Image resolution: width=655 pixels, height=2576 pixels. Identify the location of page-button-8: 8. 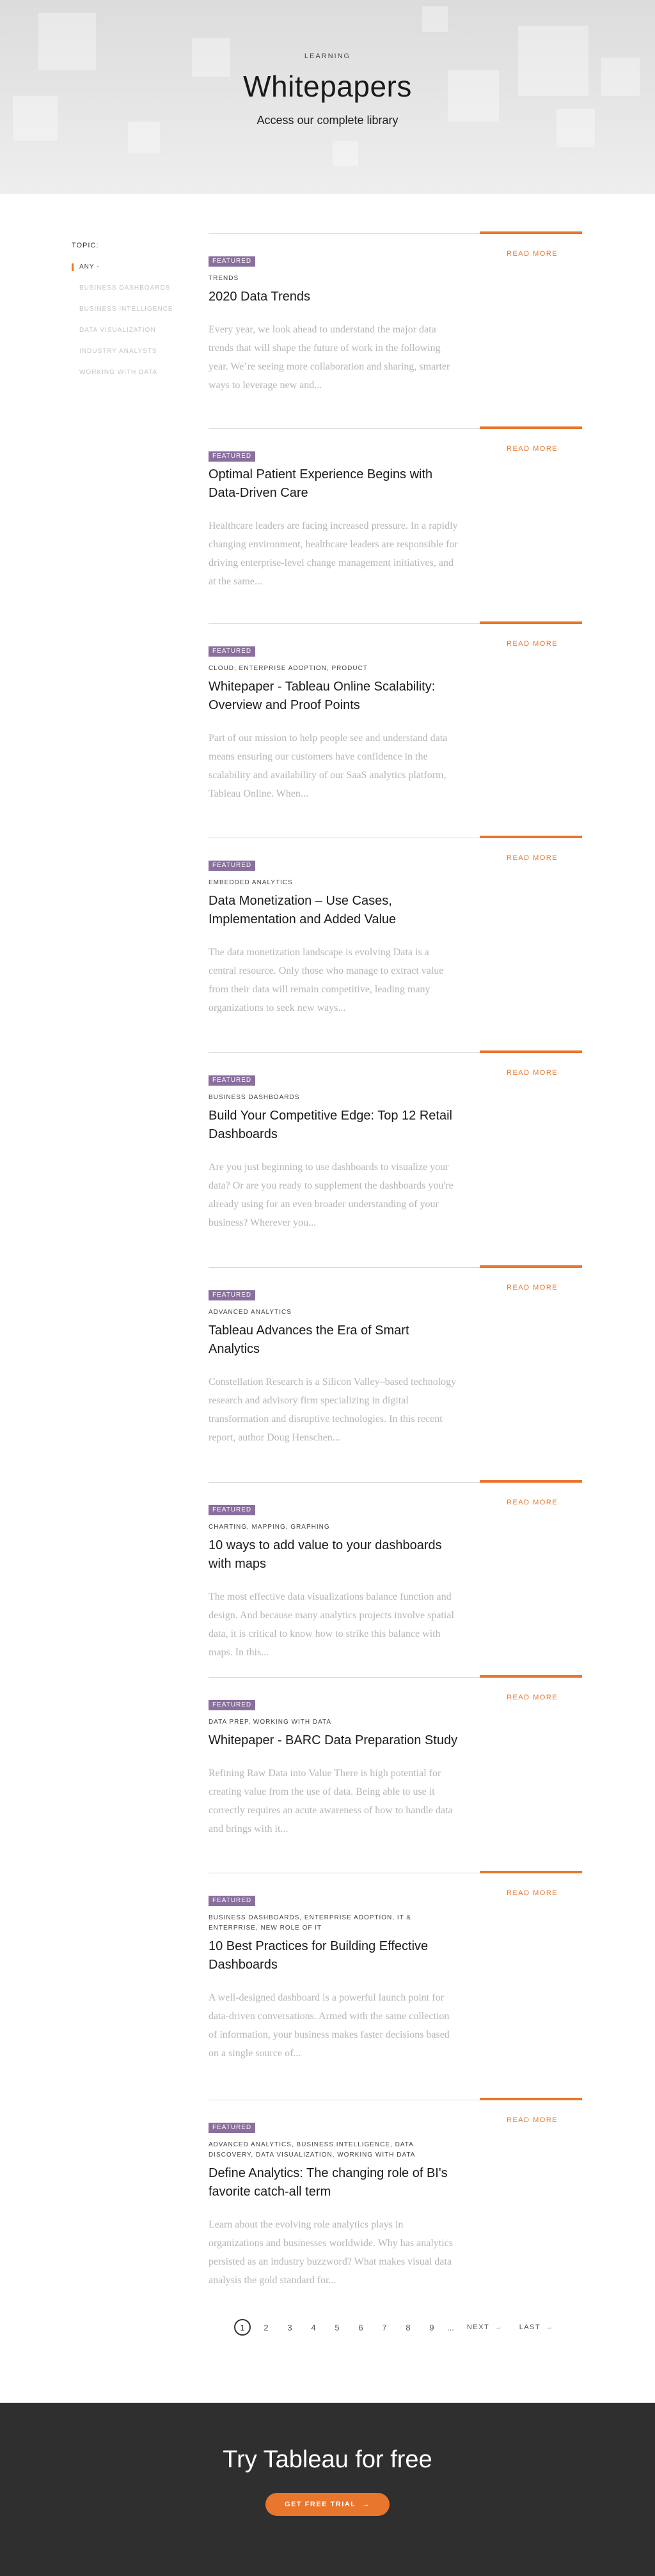
(408, 2327).